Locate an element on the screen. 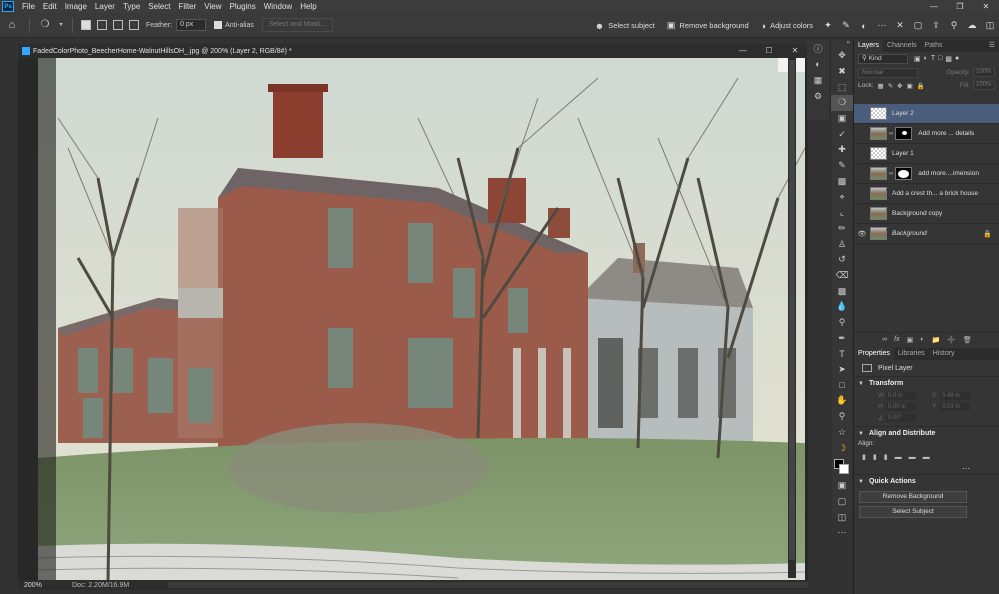  document-info: Doc: 2.20M/16.9M is located at coordinates (100, 585).